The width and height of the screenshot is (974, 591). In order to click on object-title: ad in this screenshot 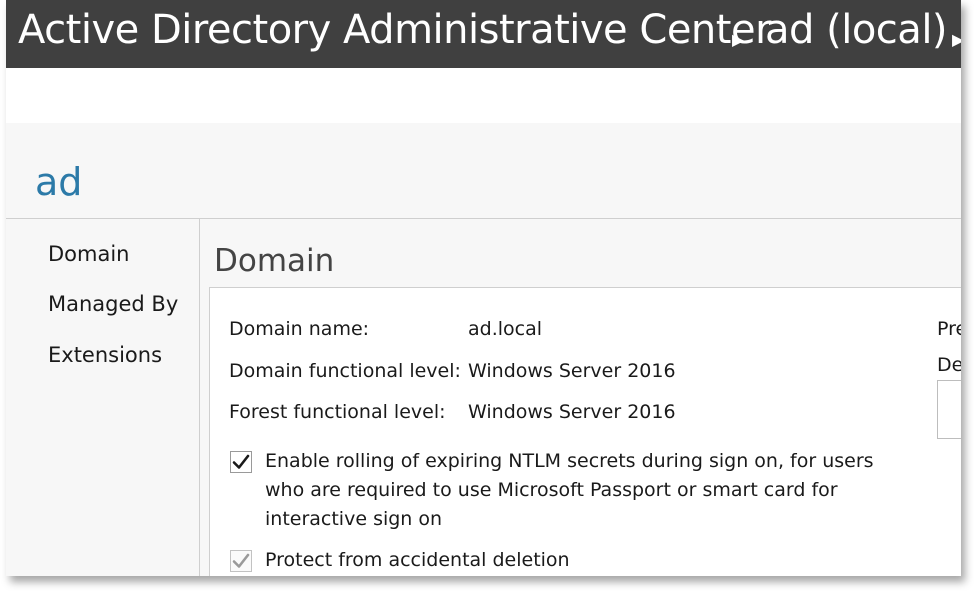, I will do `click(59, 182)`.